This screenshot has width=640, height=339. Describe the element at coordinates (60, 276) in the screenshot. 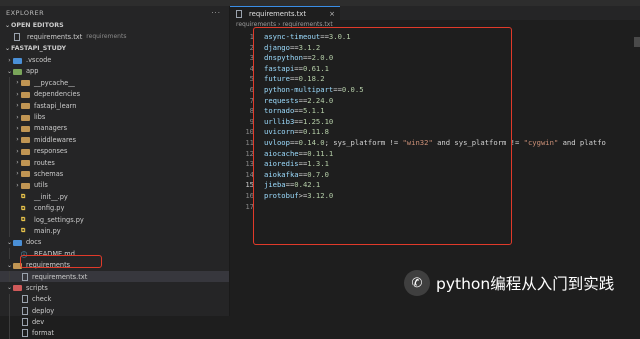

I see `tree-item-label: requirements.txt` at that location.